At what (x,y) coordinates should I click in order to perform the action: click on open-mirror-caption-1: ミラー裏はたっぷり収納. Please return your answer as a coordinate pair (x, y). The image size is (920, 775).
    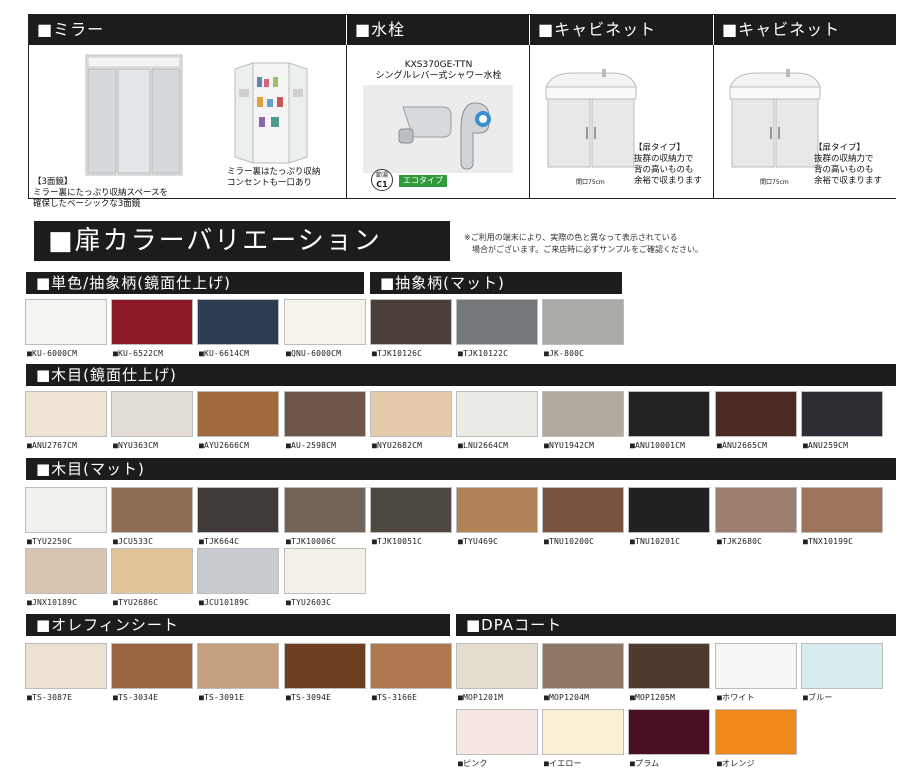
    Looking at the image, I should click on (274, 172).